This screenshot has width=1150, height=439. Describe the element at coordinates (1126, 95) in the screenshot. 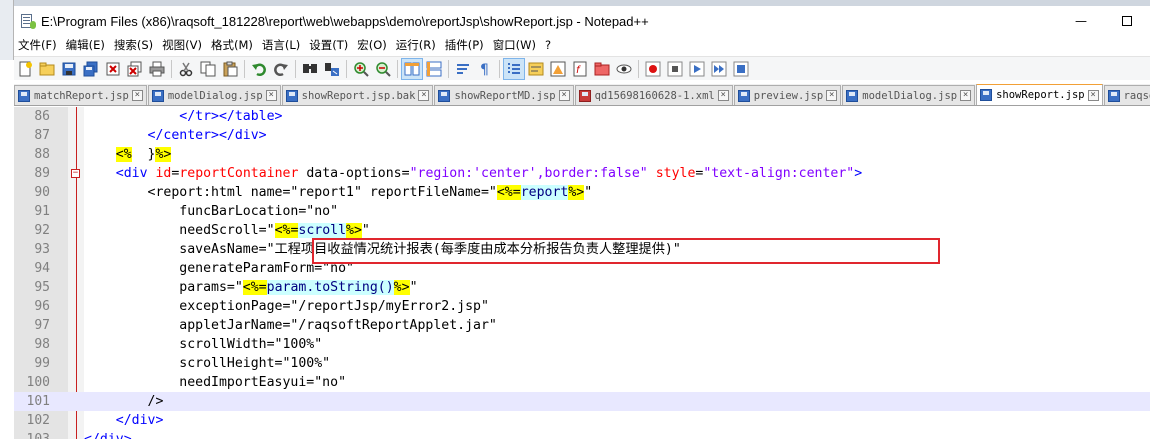

I see `tab-document: raqsoftConfig.xml×` at that location.